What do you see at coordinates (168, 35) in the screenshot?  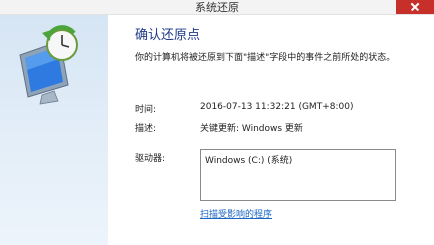 I see `page-title: 确认还原点` at bounding box center [168, 35].